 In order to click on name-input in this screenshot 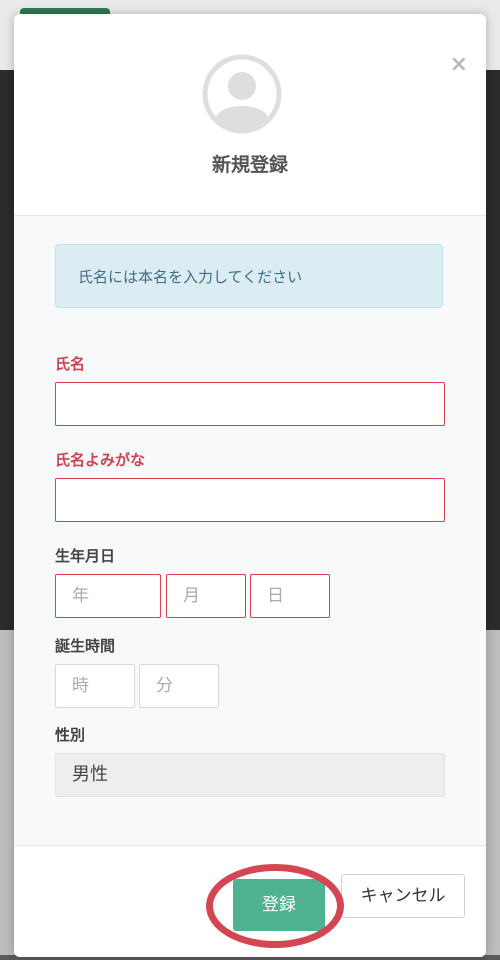, I will do `click(250, 404)`.